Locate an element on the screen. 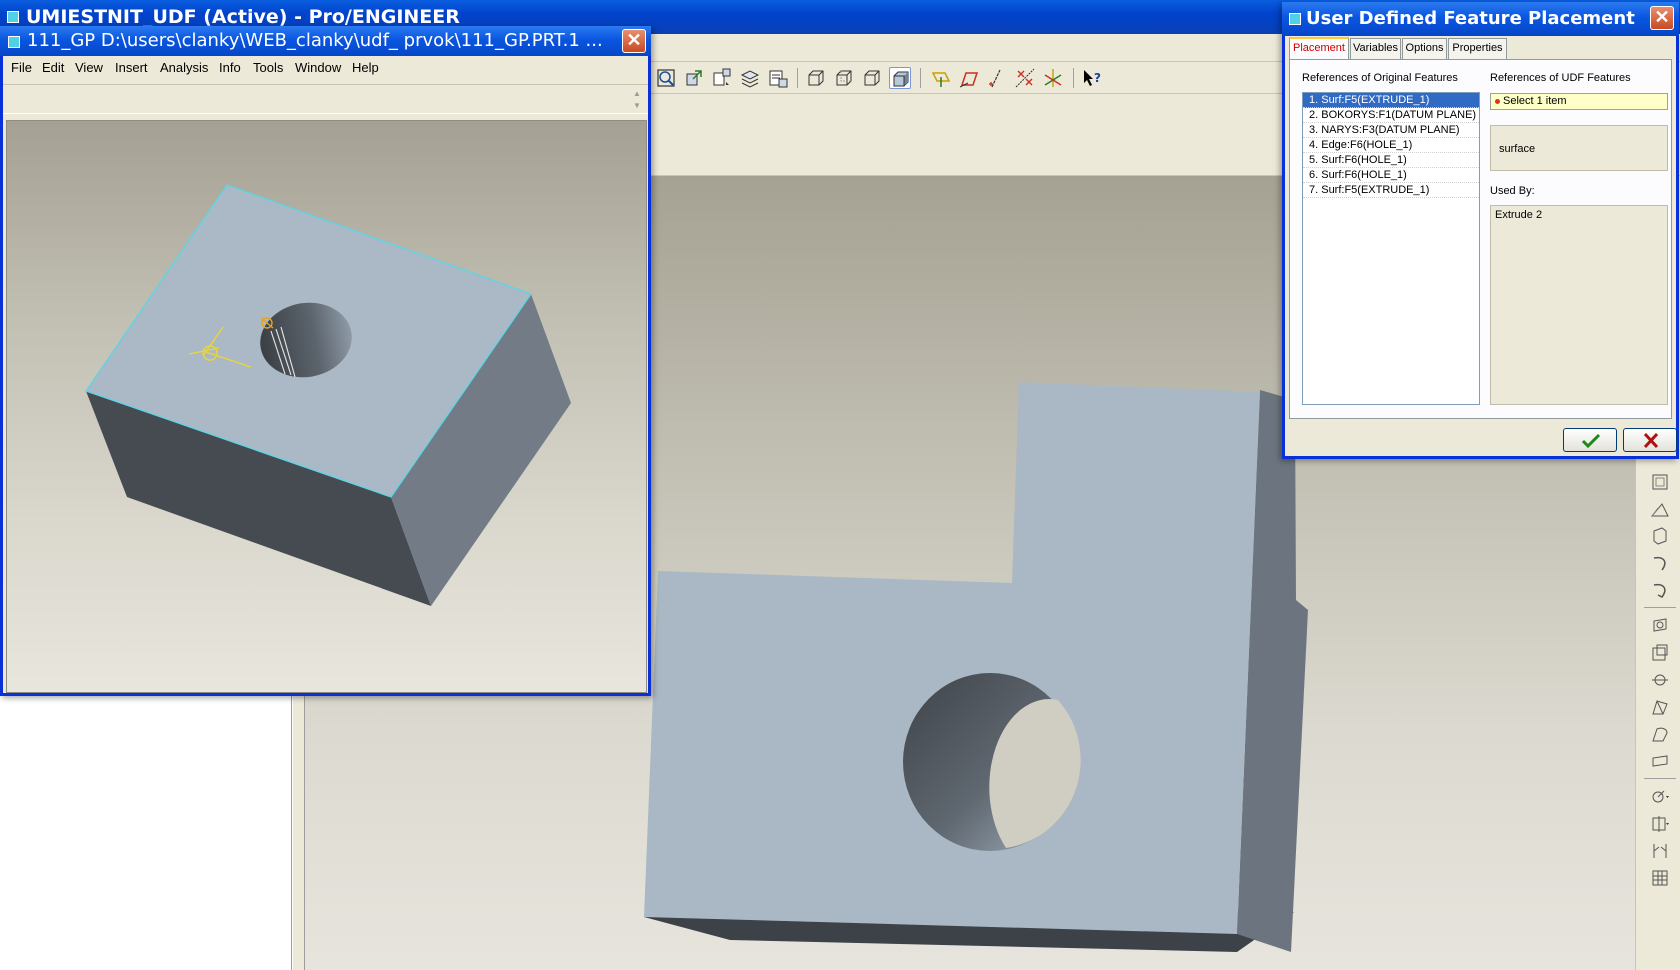 The image size is (1680, 970). sketch-tool-icon is located at coordinates (1660, 509).